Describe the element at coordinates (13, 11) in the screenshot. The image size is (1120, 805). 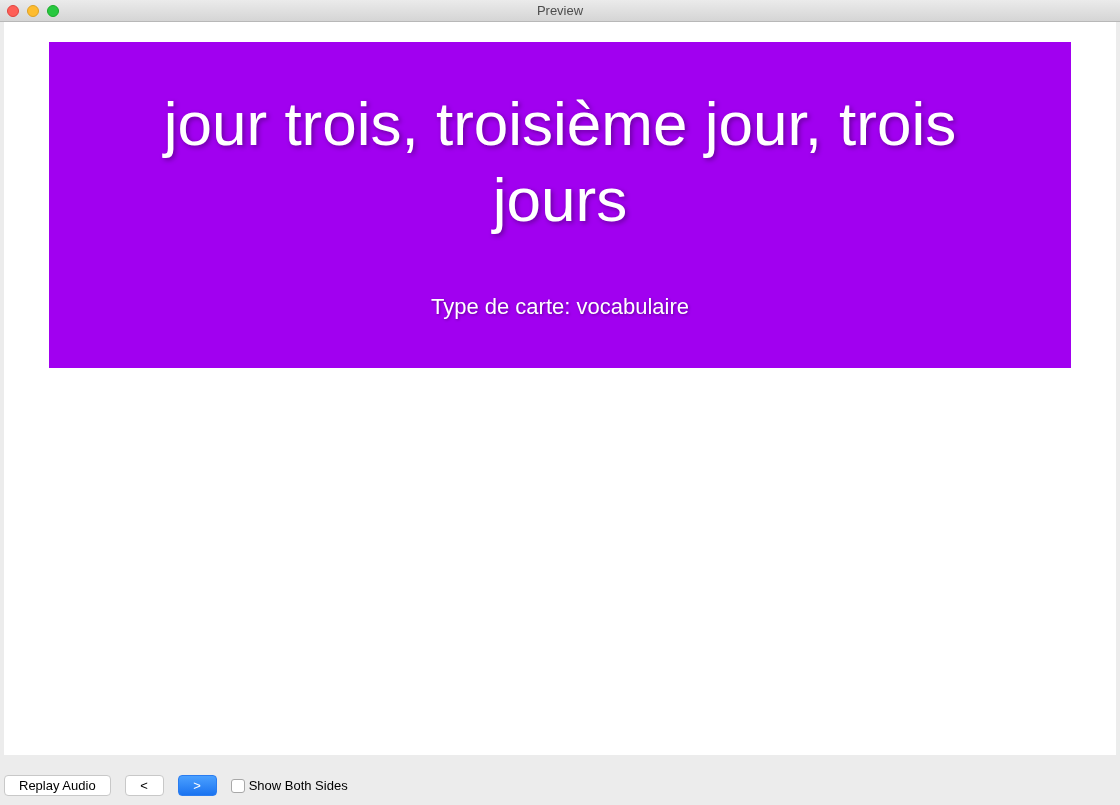
I see `close-button` at that location.